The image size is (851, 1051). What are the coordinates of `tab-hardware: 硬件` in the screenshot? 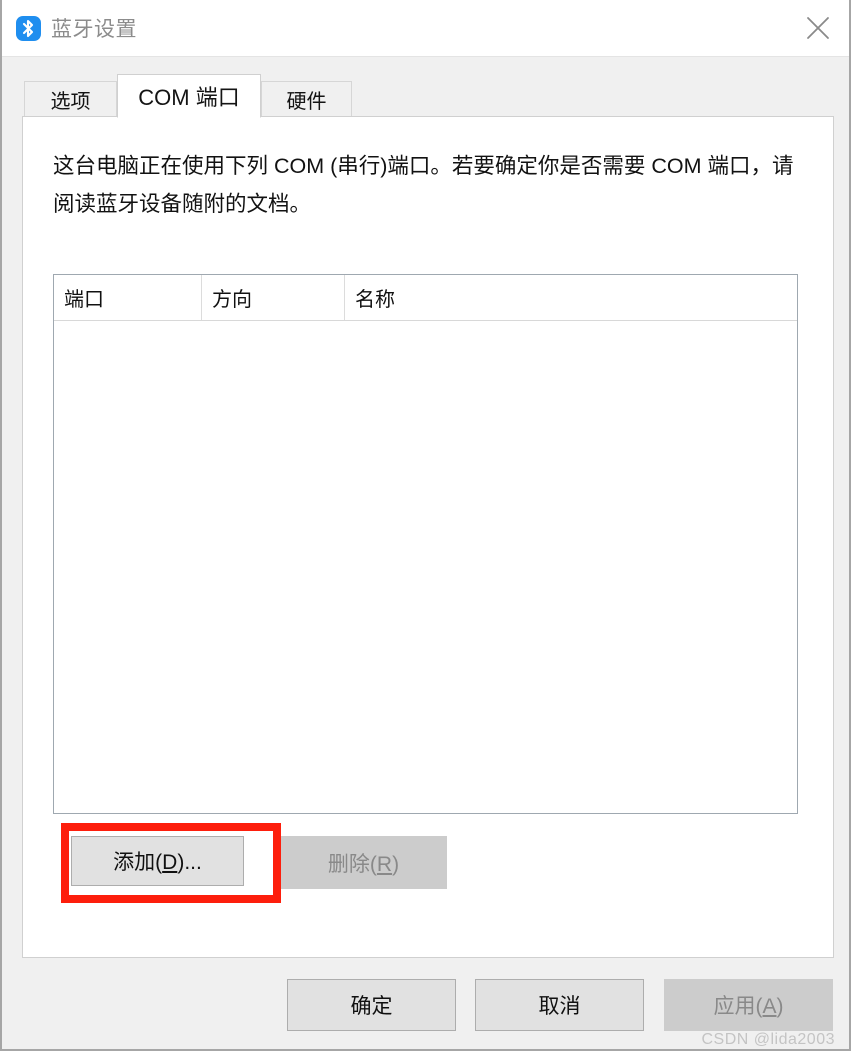 It's located at (306, 99).